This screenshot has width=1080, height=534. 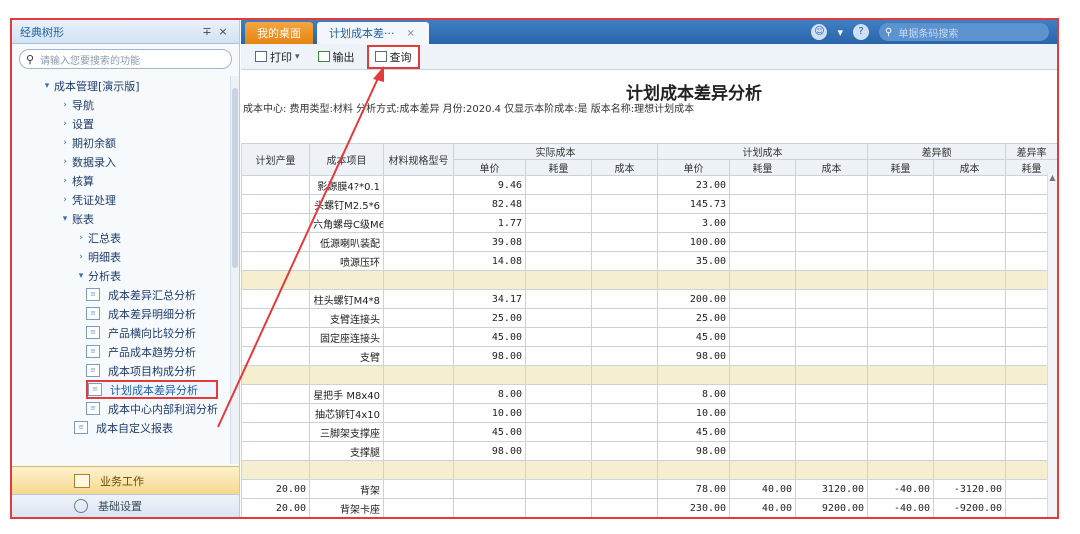 I want to click on table-row: 支撑腿 98.00 98.00, so click(x=649, y=451).